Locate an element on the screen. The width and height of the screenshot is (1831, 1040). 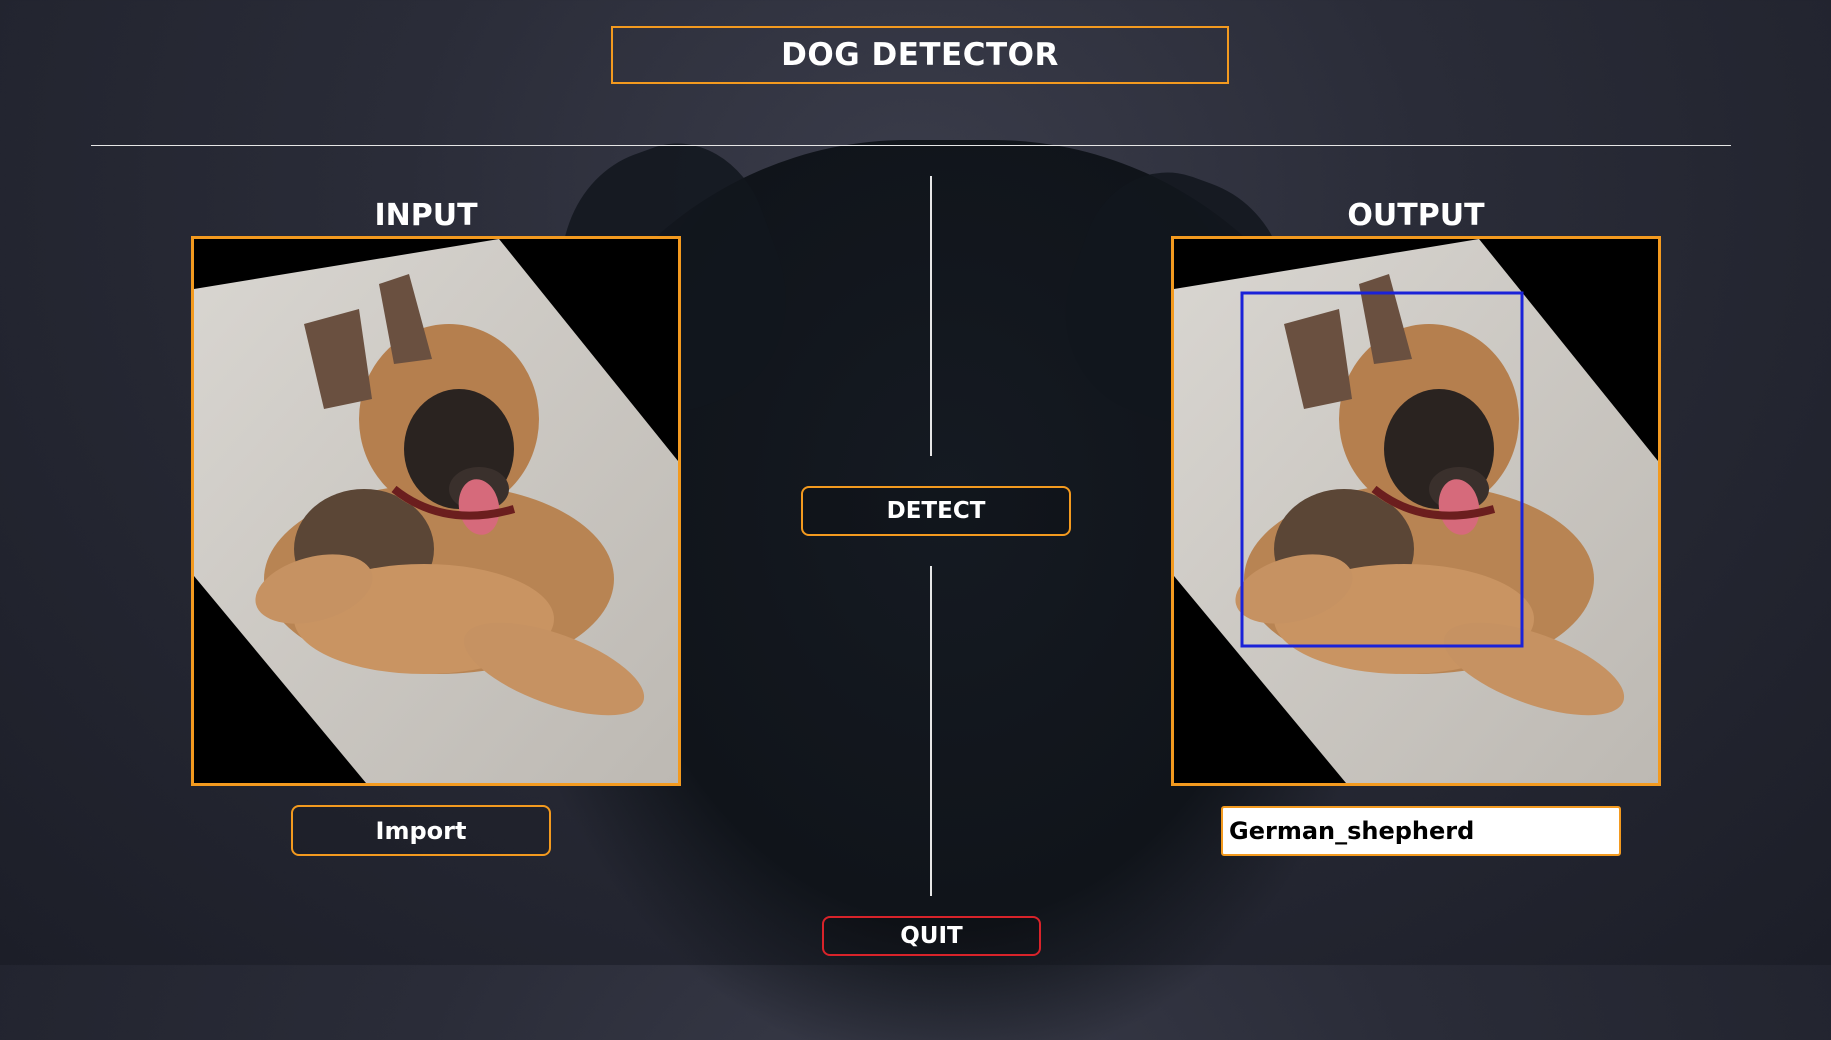
detect-button: DETECT is located at coordinates (936, 511).